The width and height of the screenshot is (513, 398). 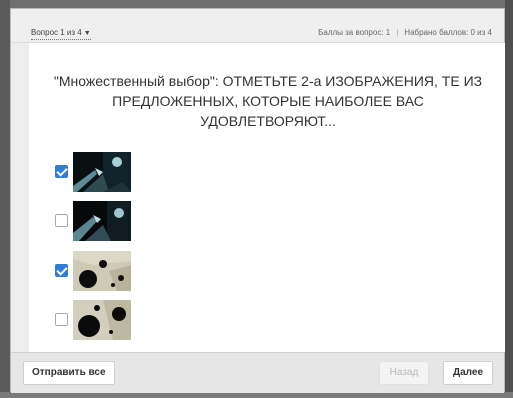 What do you see at coordinates (56, 32) in the screenshot?
I see `question-selector-label: Вопрос 1 из 4` at bounding box center [56, 32].